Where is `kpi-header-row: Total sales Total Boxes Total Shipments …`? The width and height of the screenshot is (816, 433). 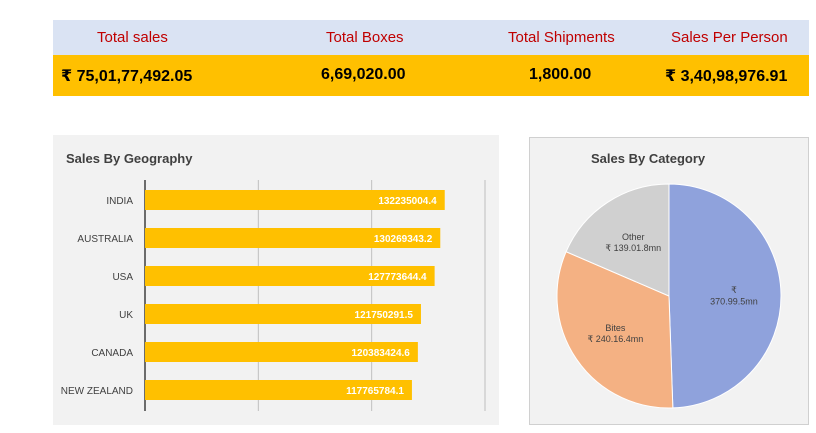
kpi-header-row: Total sales Total Boxes Total Shipments … is located at coordinates (431, 37).